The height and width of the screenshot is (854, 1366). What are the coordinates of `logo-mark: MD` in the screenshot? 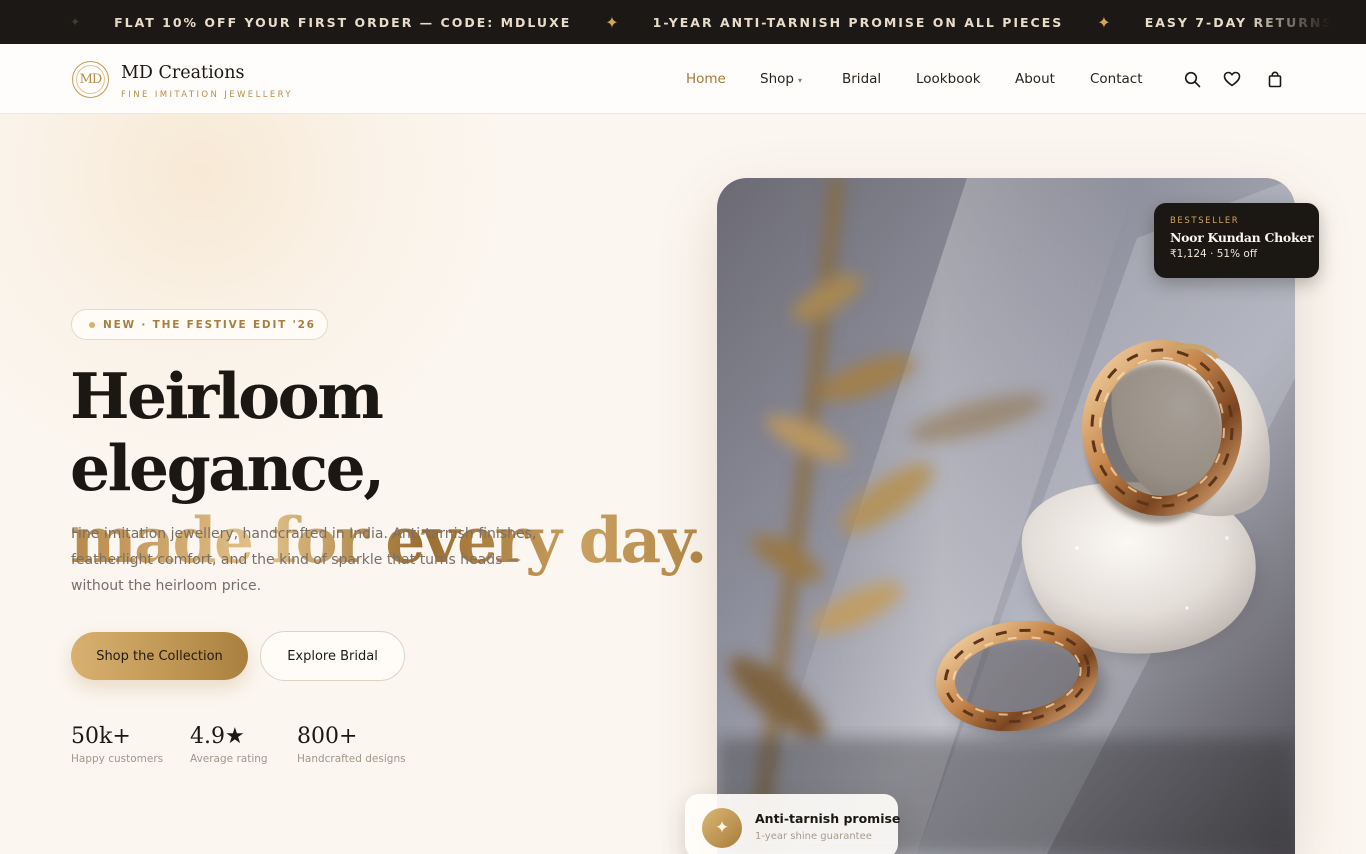 It's located at (90, 79).